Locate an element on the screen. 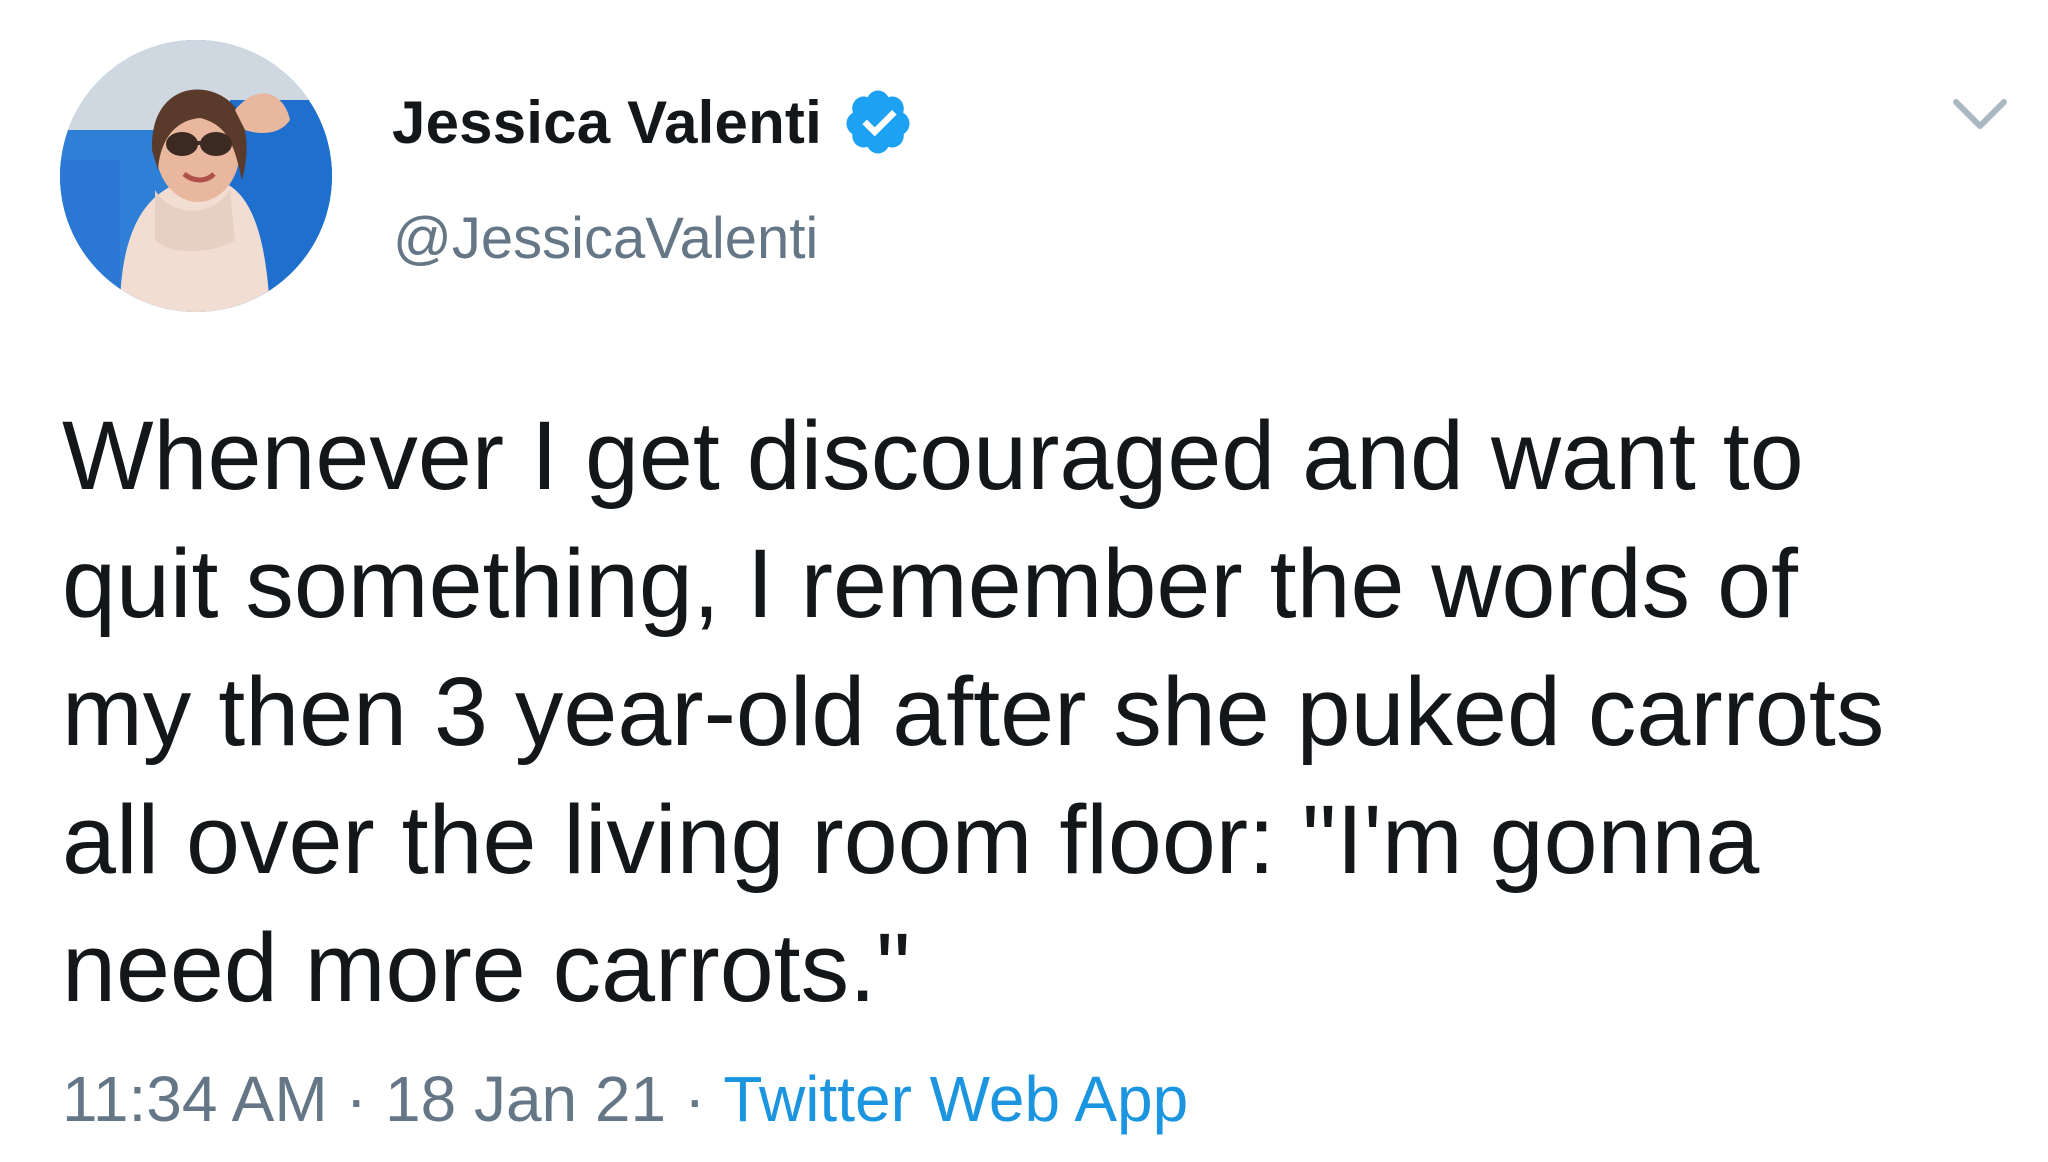 Image resolution: width=2048 pixels, height=1162 pixels. tweet-meta: 11:34 AM · 18 Jan 21 · Twitter Web App is located at coordinates (625, 1099).